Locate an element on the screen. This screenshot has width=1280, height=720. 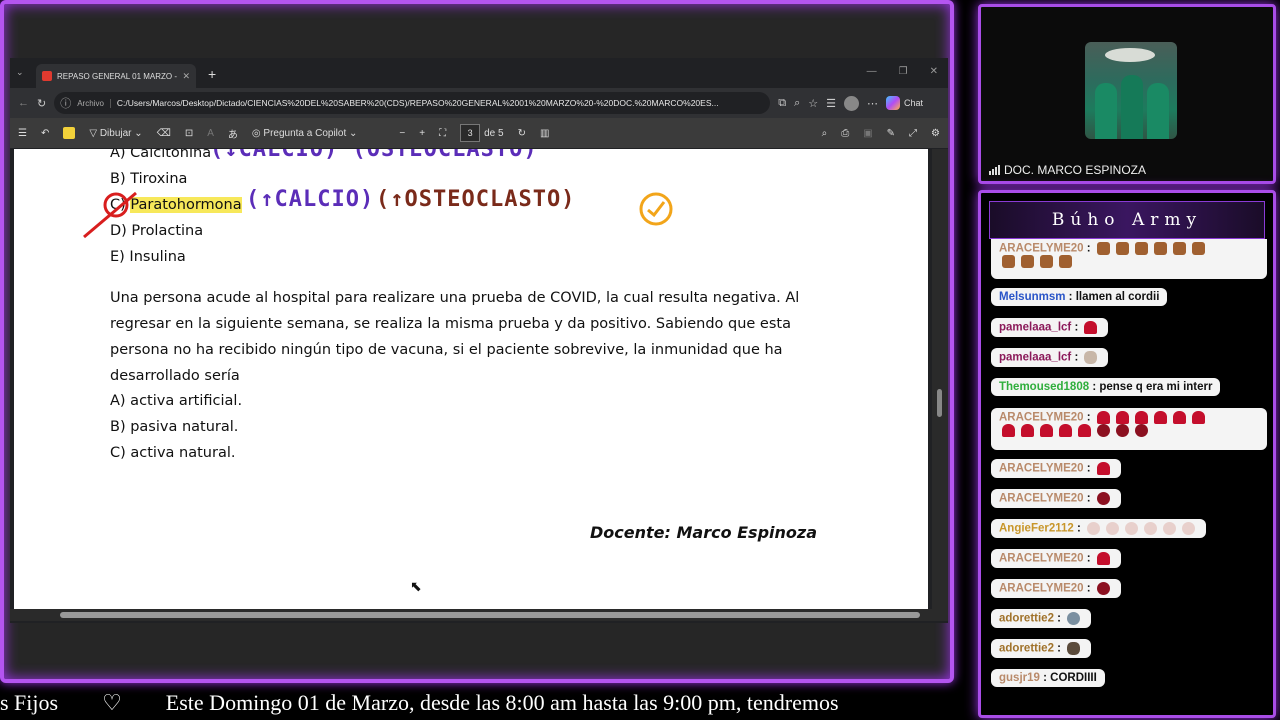
horizontal-scrollbar is located at coordinates (479, 615).